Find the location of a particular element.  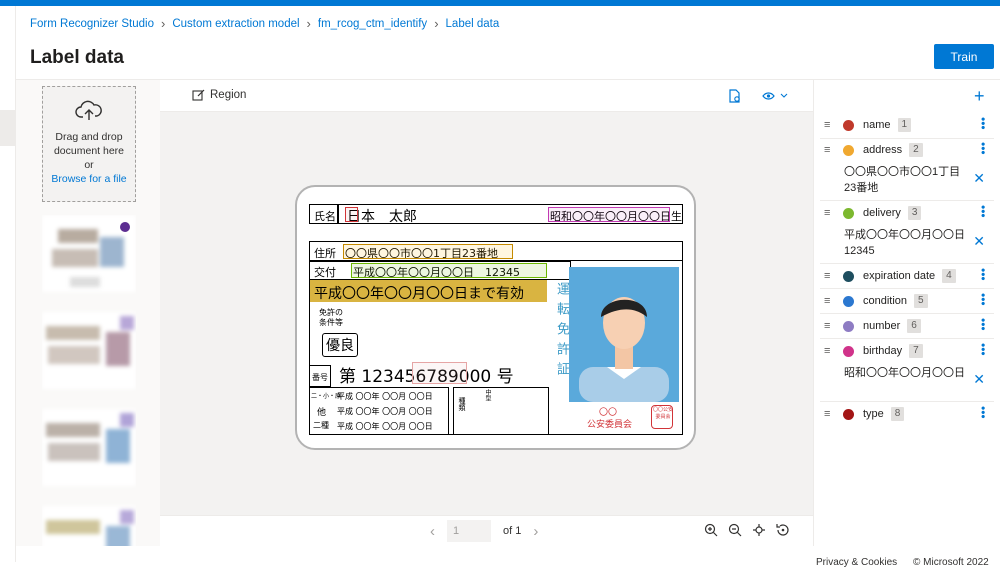

kind-label: 種類 is located at coordinates (462, 404).